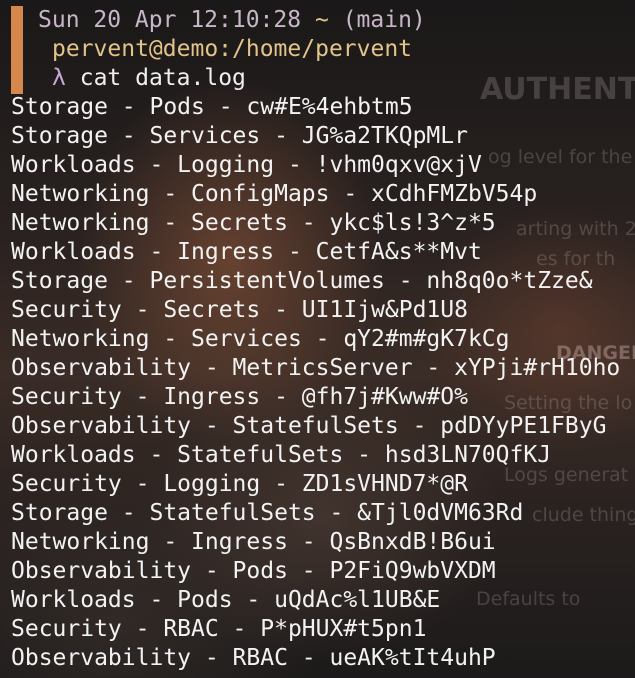  Describe the element at coordinates (239, 397) in the screenshot. I see `output-line: Security - Ingress - @fh7j#Kww#O%` at that location.